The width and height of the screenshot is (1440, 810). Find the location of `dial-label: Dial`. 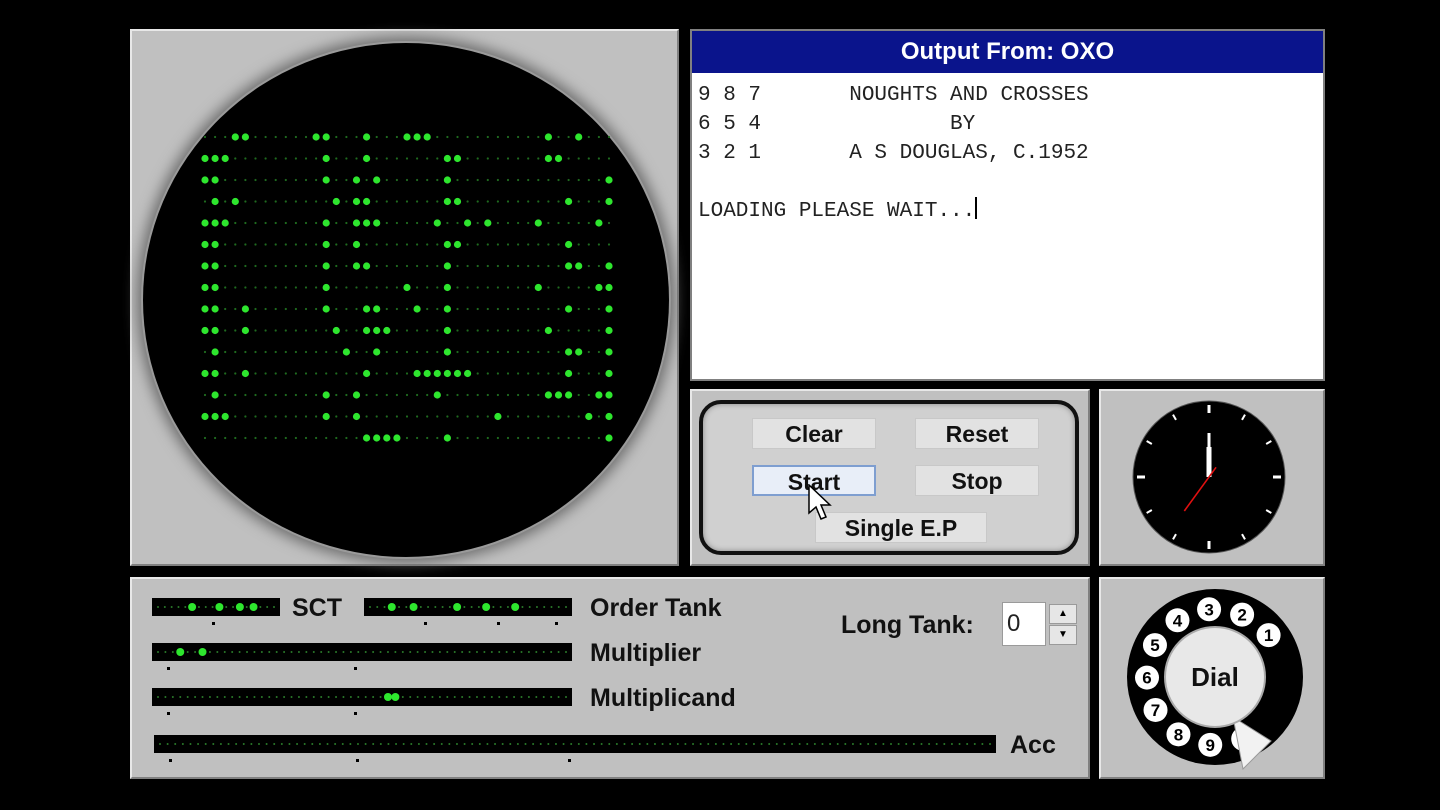

dial-label: Dial is located at coordinates (1215, 677).